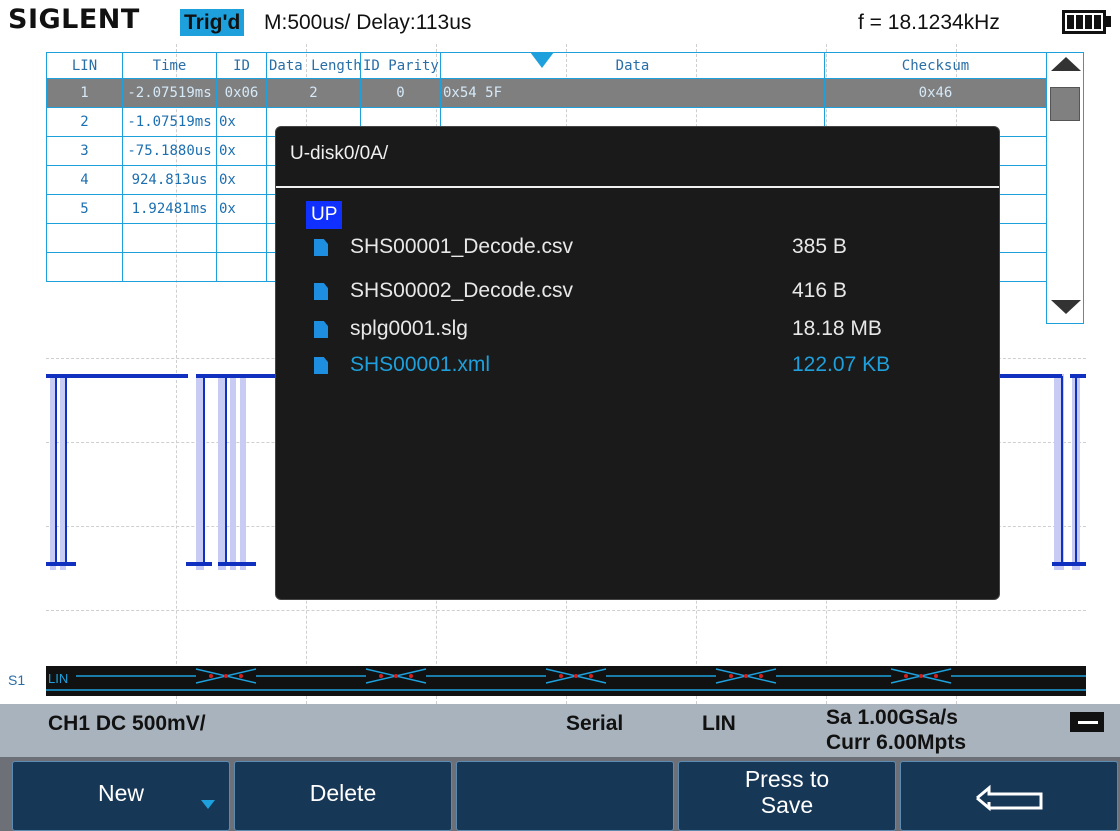 The height and width of the screenshot is (831, 1120). I want to click on cell-lin: 3, so click(84, 151).